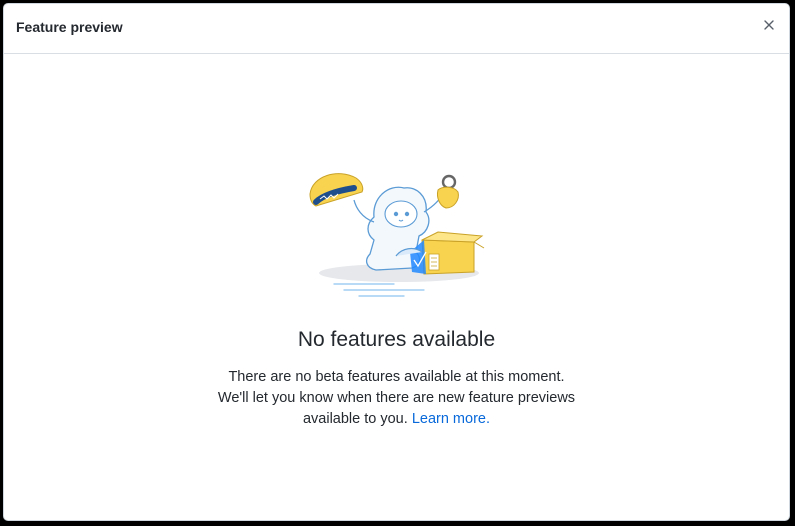 The image size is (795, 526). I want to click on close-icon, so click(769, 25).